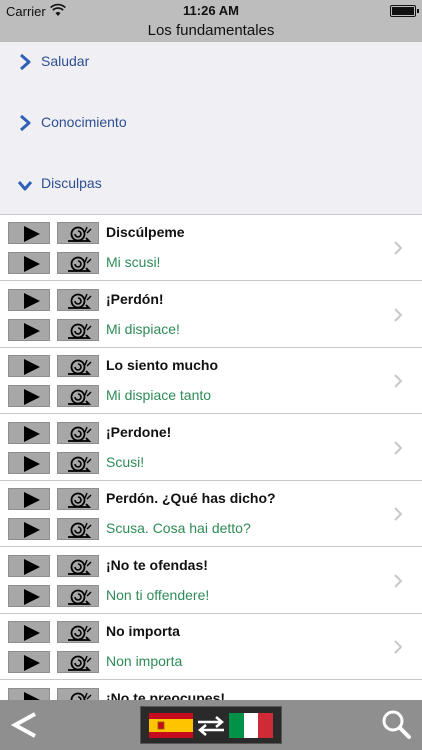 The height and width of the screenshot is (750, 422). I want to click on translated-phrase: Scusa. Cosa hai detto?, so click(178, 528).